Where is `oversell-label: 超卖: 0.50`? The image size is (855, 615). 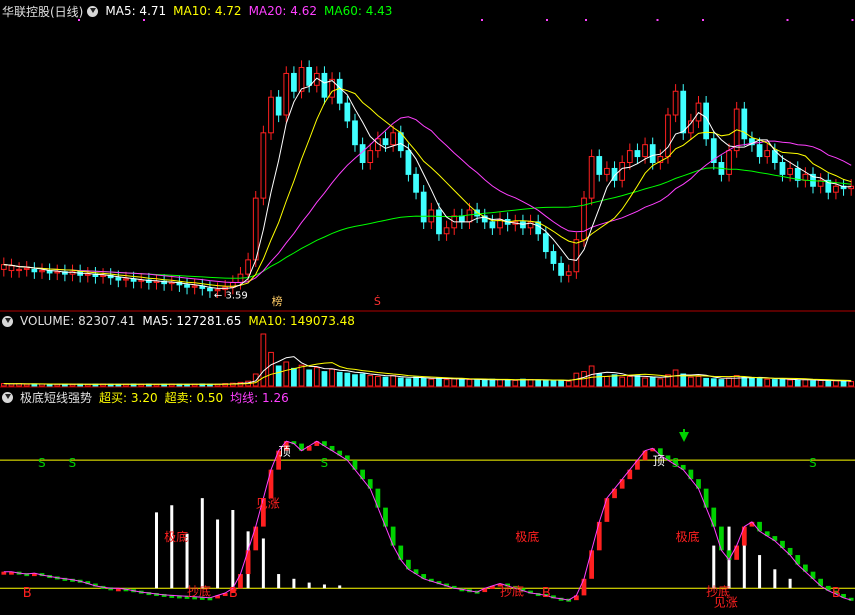
oversell-label: 超卖: 0.50 is located at coordinates (194, 397).